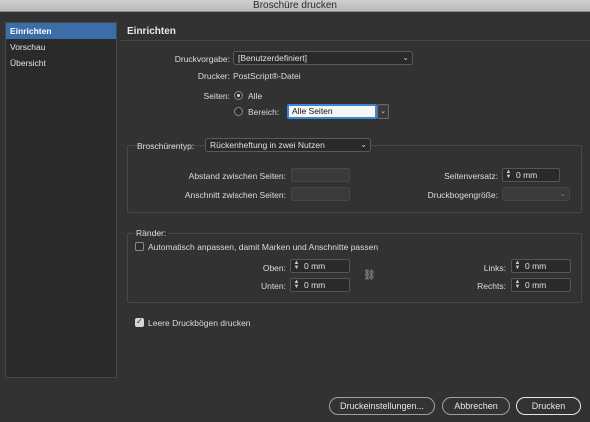  What do you see at coordinates (216, 96) in the screenshot?
I see `pages-label: Seiten:` at bounding box center [216, 96].